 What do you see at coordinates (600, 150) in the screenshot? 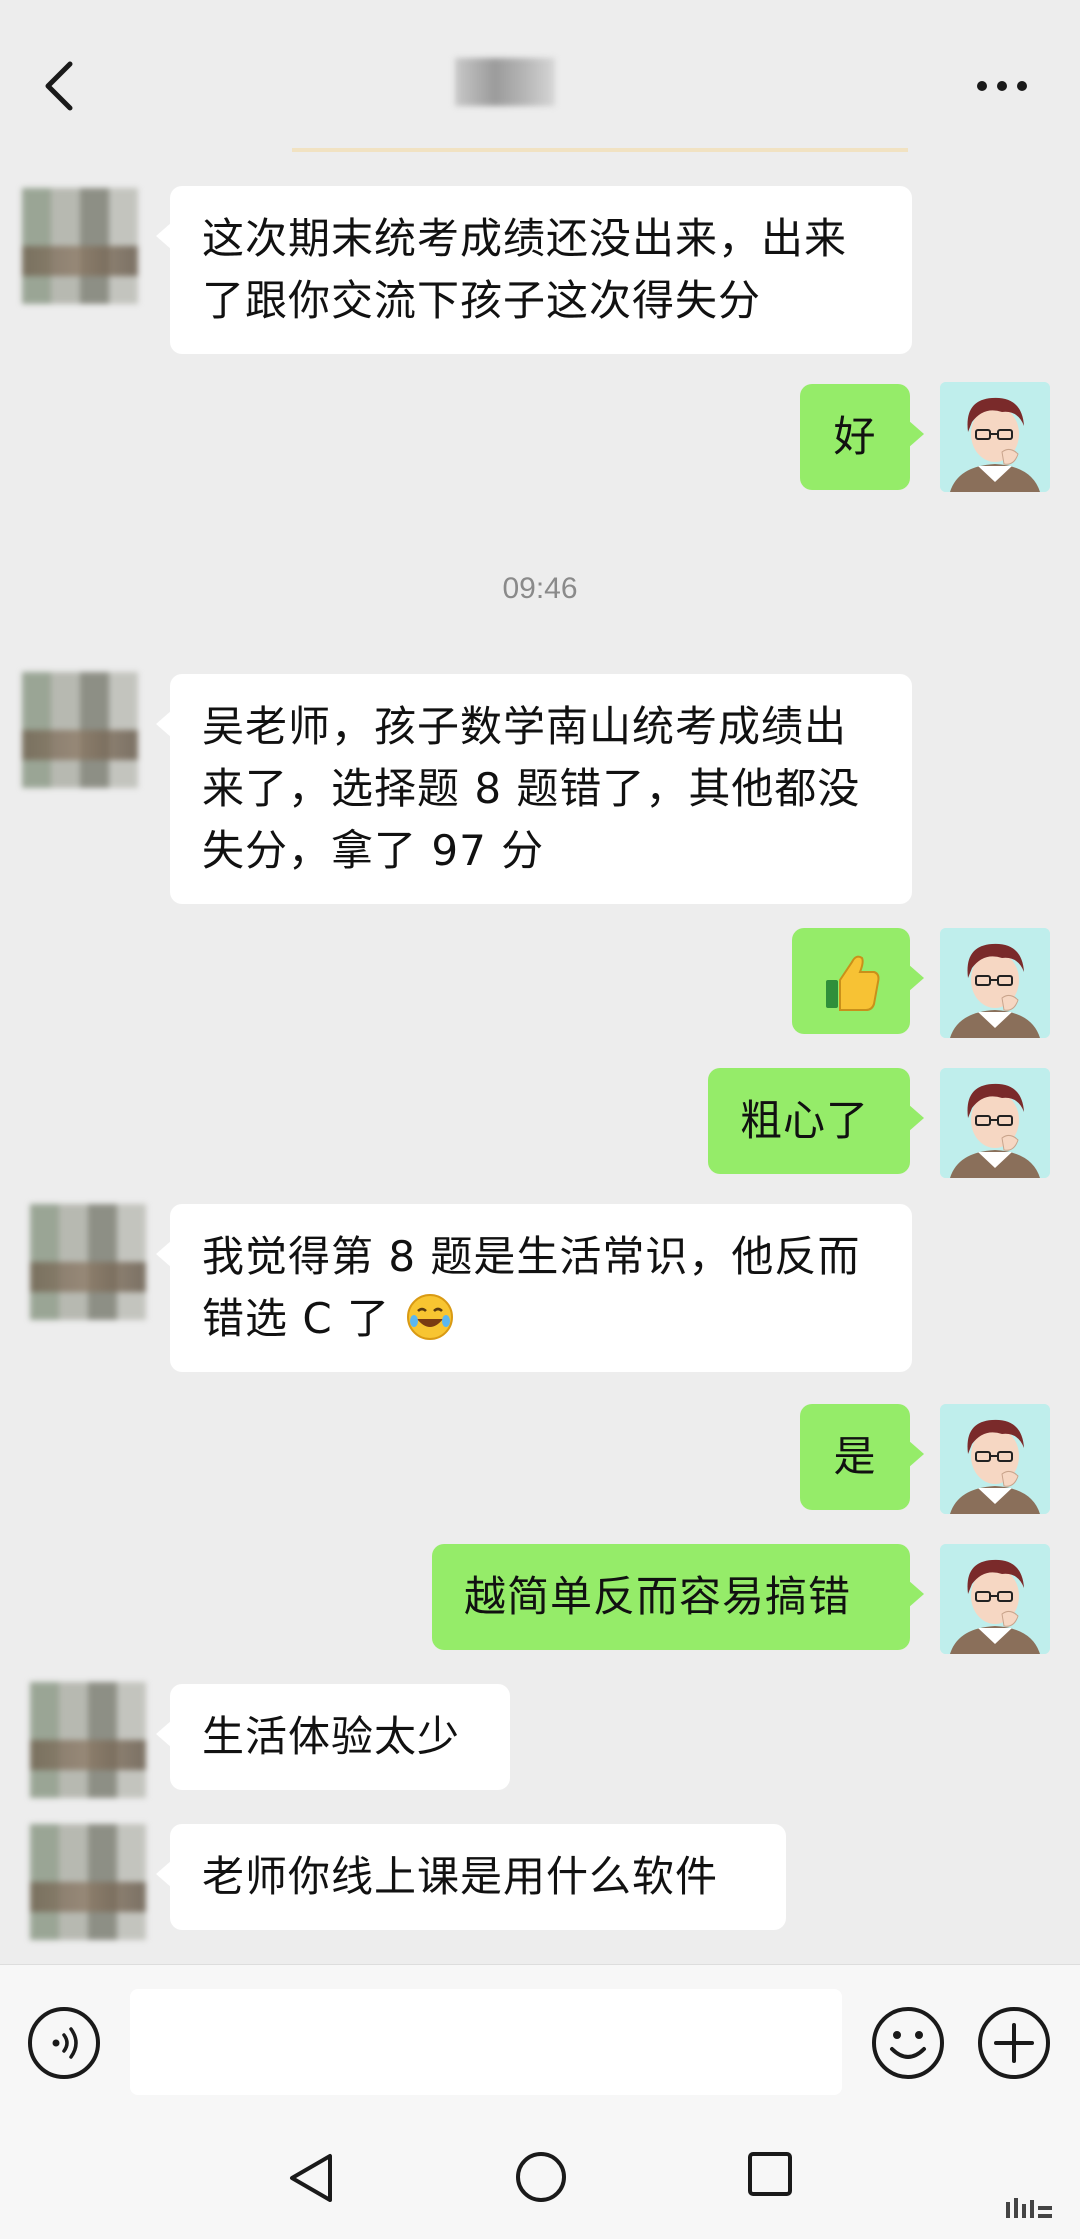
I see `pinned-banner-edge` at bounding box center [600, 150].